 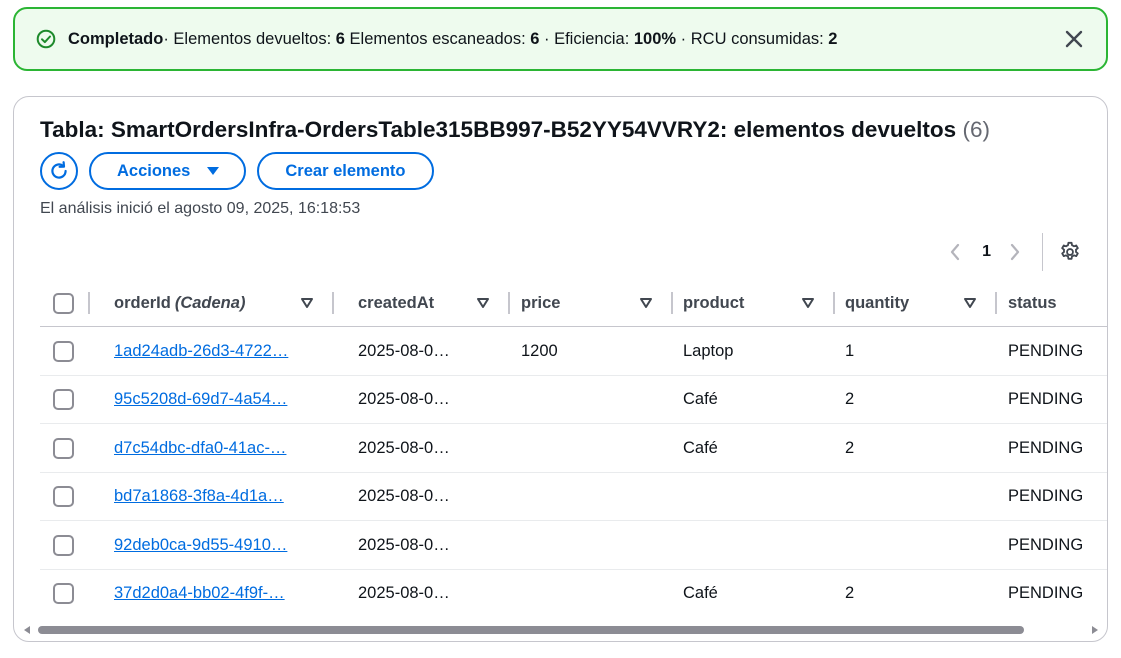 I want to click on flash-efficiency-value: 100%, so click(x=655, y=38).